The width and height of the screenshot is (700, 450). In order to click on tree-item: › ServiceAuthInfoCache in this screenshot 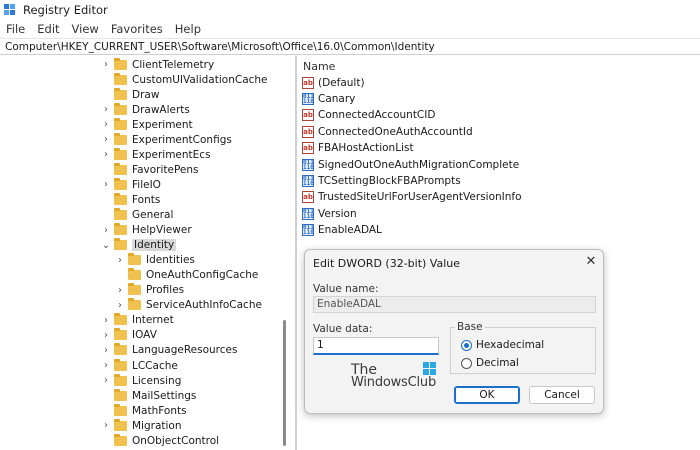, I will do `click(188, 305)`.